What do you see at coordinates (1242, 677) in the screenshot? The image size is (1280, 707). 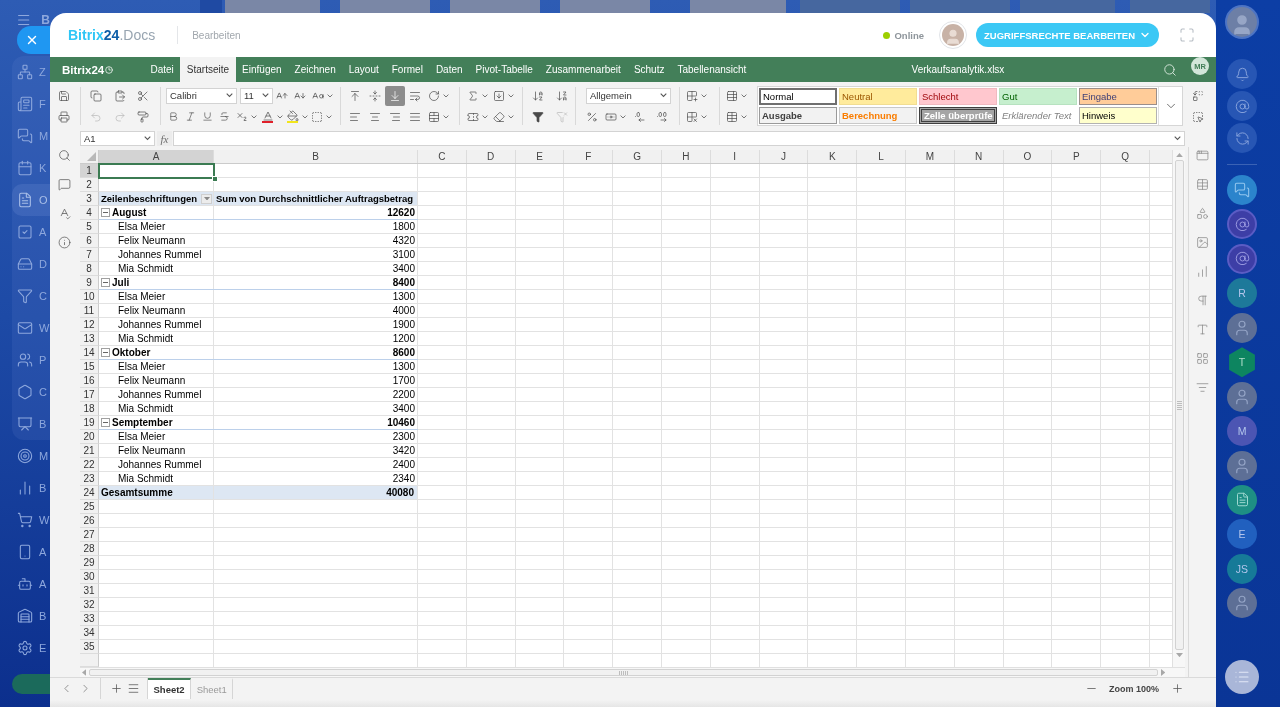 I see `menu-button` at bounding box center [1242, 677].